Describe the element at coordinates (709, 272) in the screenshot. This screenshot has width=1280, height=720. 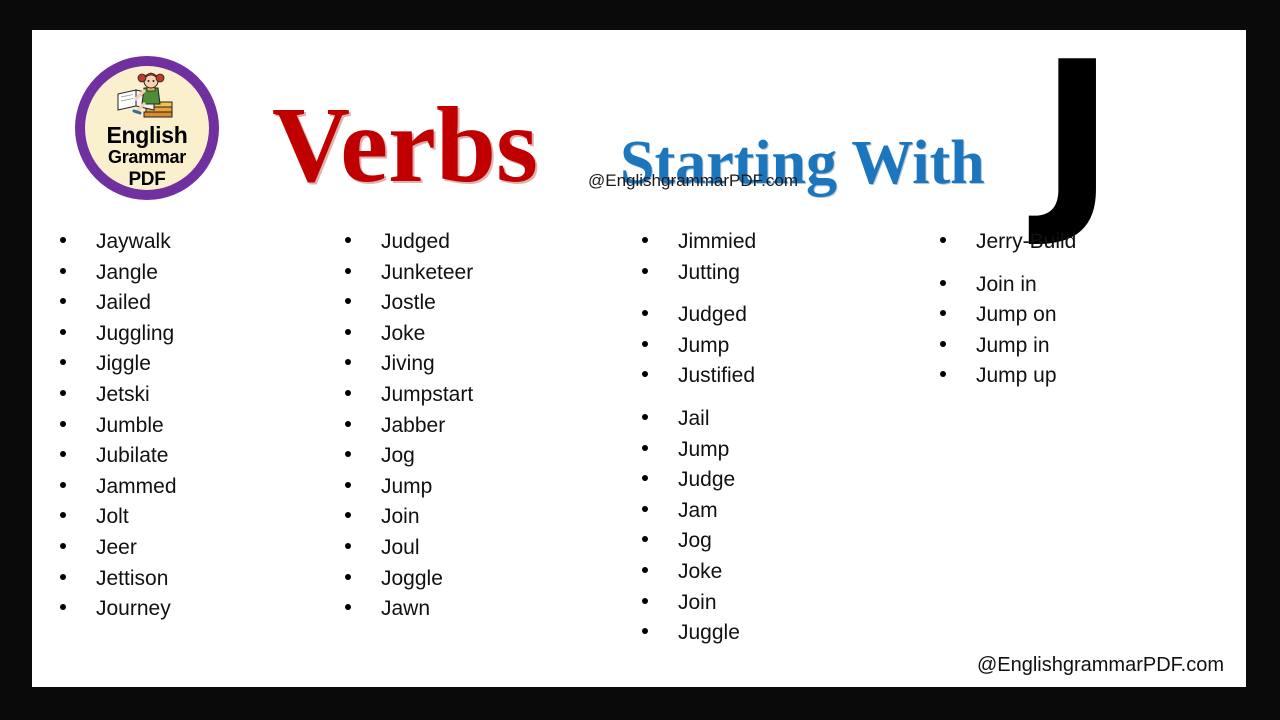
I see `word-label: Jutting` at that location.